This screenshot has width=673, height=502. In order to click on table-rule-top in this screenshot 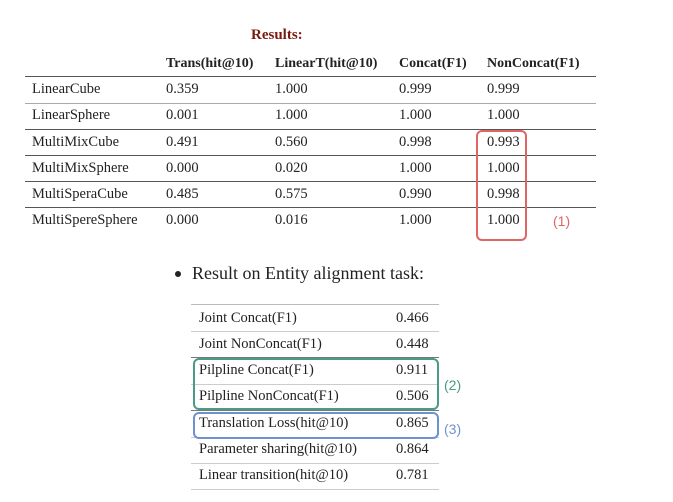, I will do `click(310, 76)`.